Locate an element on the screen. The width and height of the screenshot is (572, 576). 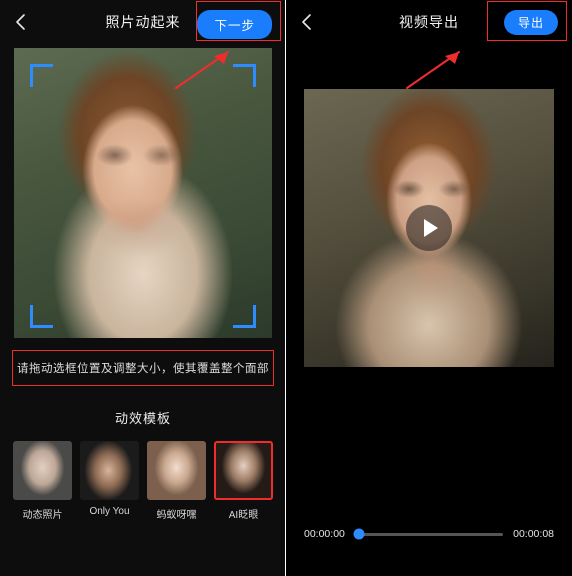
page-title: 视频导出 is located at coordinates (429, 22).